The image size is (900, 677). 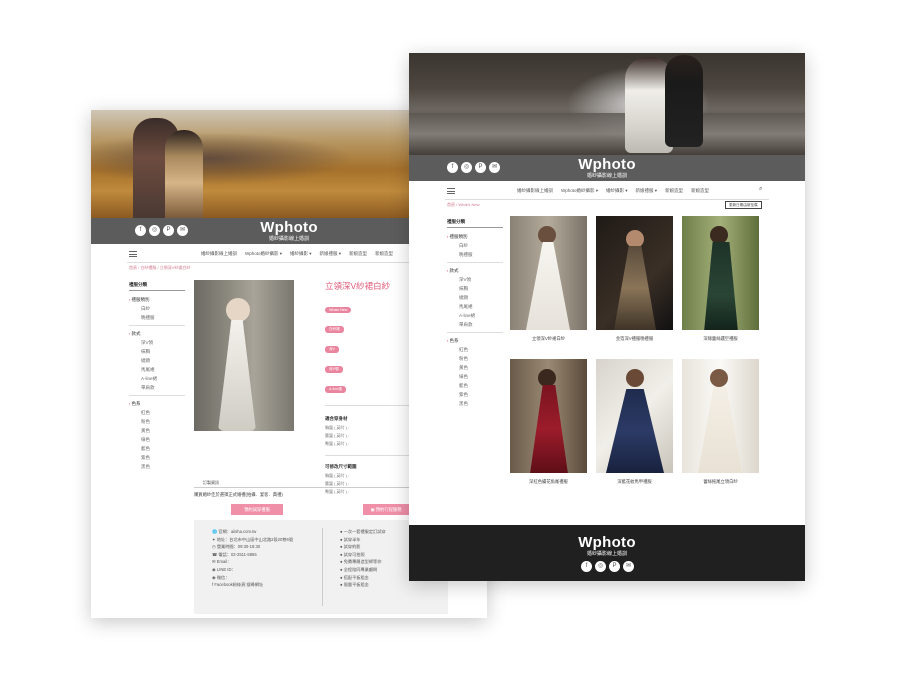 I want to click on search-icon: ⌕, so click(x=760, y=189).